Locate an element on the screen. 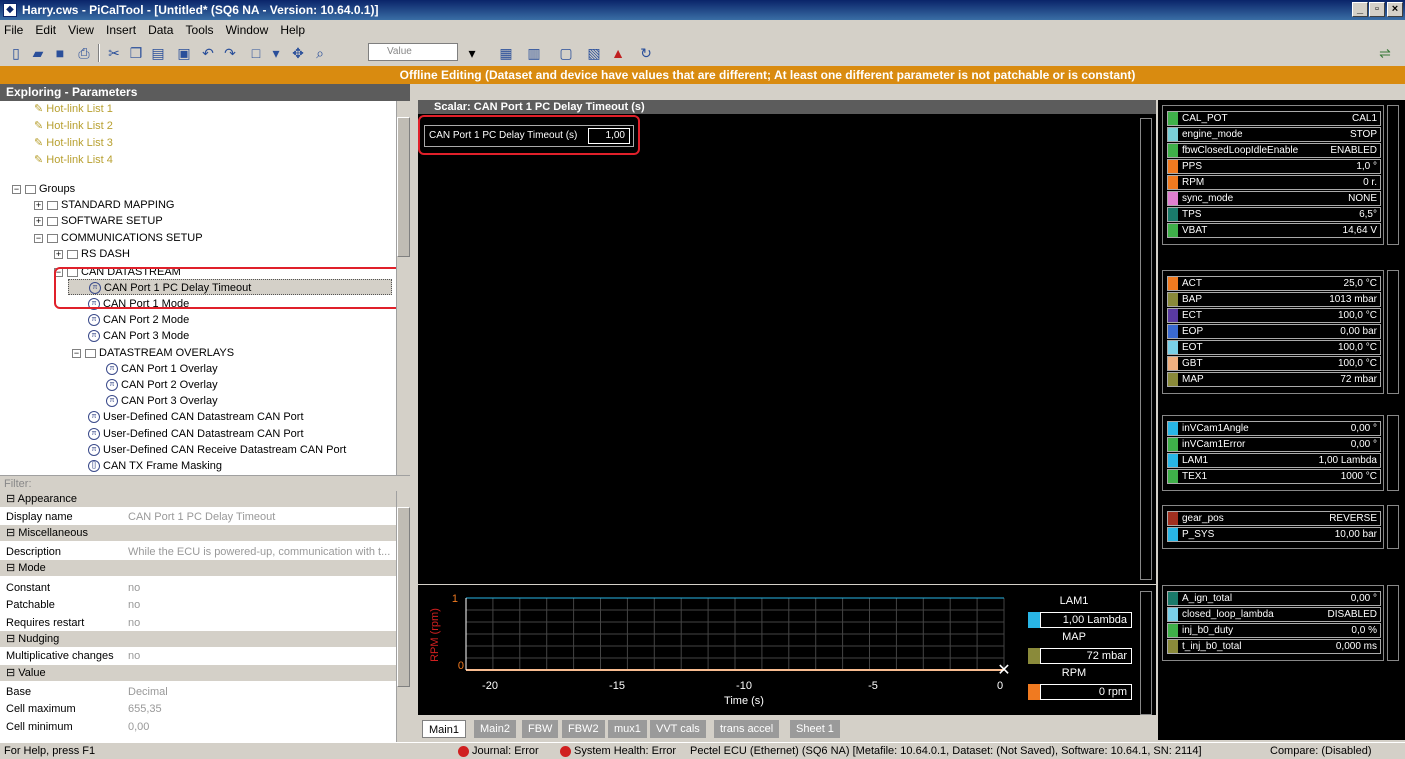 Image resolution: width=1405 pixels, height=759 pixels. status-compare: Compare: (Disabled) is located at coordinates (1320, 751).